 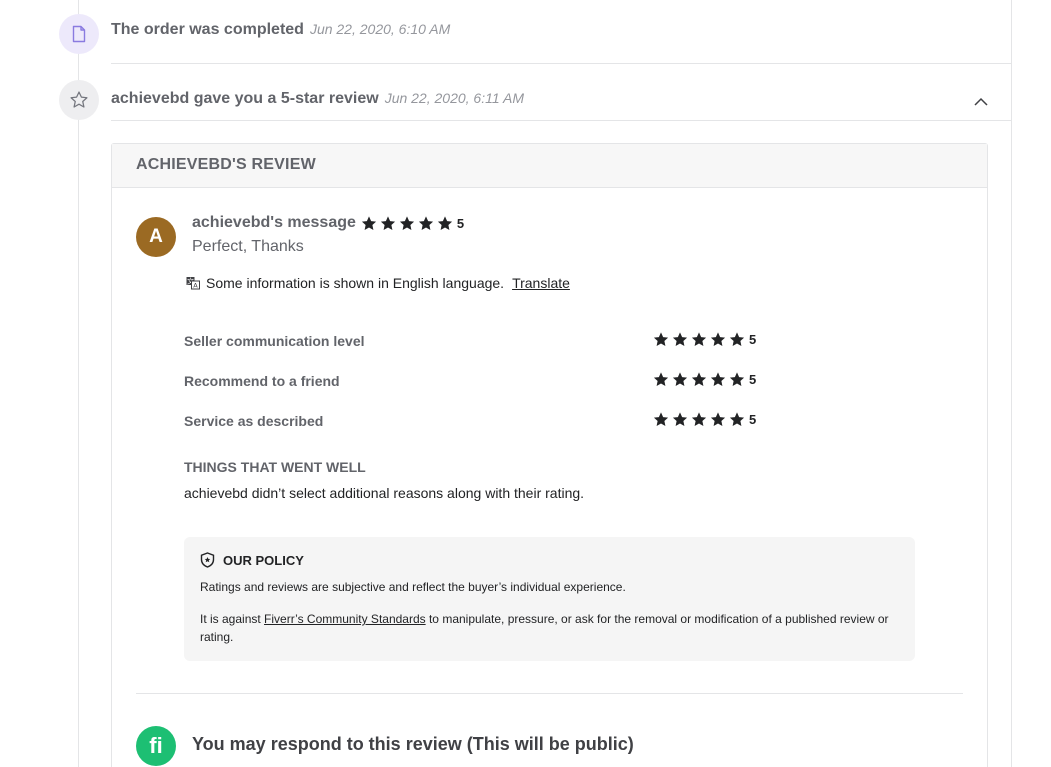 I want to click on shield-icon, so click(x=207, y=560).